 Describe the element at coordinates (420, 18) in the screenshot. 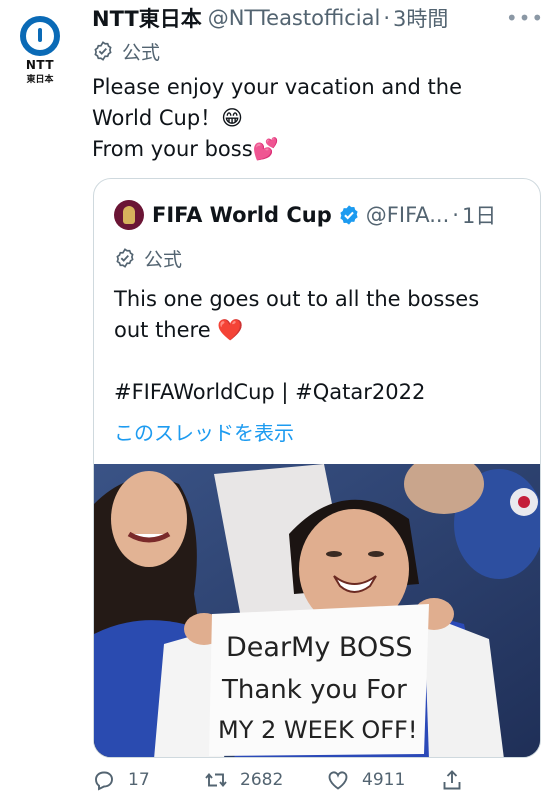

I see `timestamp: 3時間` at that location.